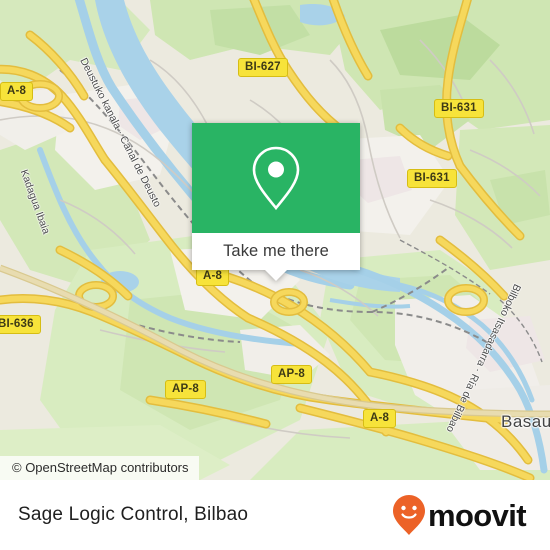 This screenshot has height=550, width=550. I want to click on popup-pin-area, so click(276, 178).